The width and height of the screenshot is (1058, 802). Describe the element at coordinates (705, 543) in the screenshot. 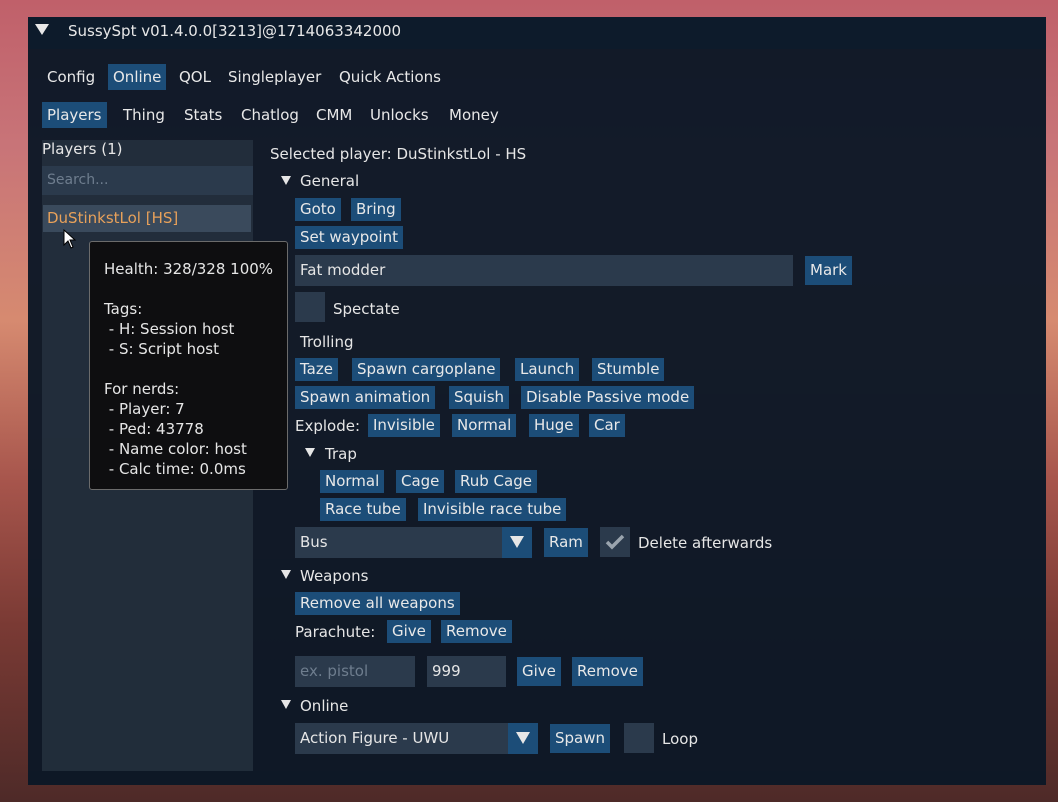

I see `delete-afterwards-label: Delete afterwards` at that location.